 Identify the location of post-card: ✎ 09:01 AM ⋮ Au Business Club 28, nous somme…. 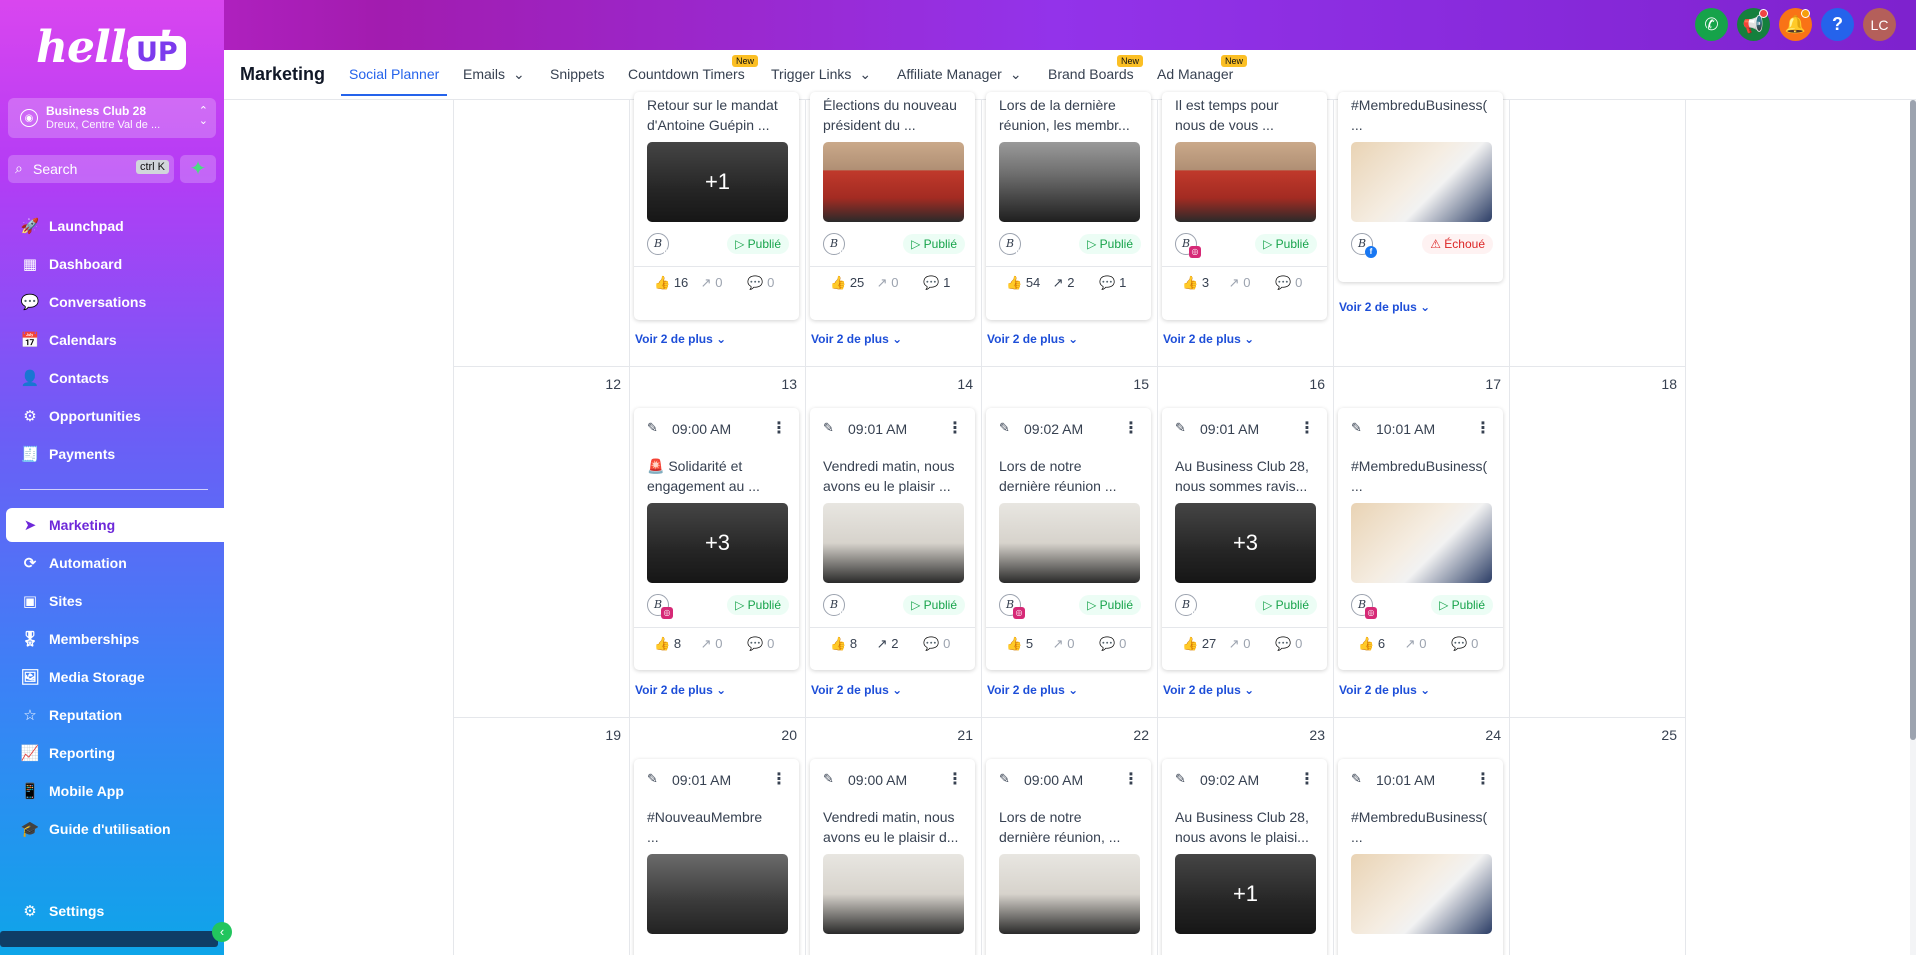
(1244, 539).